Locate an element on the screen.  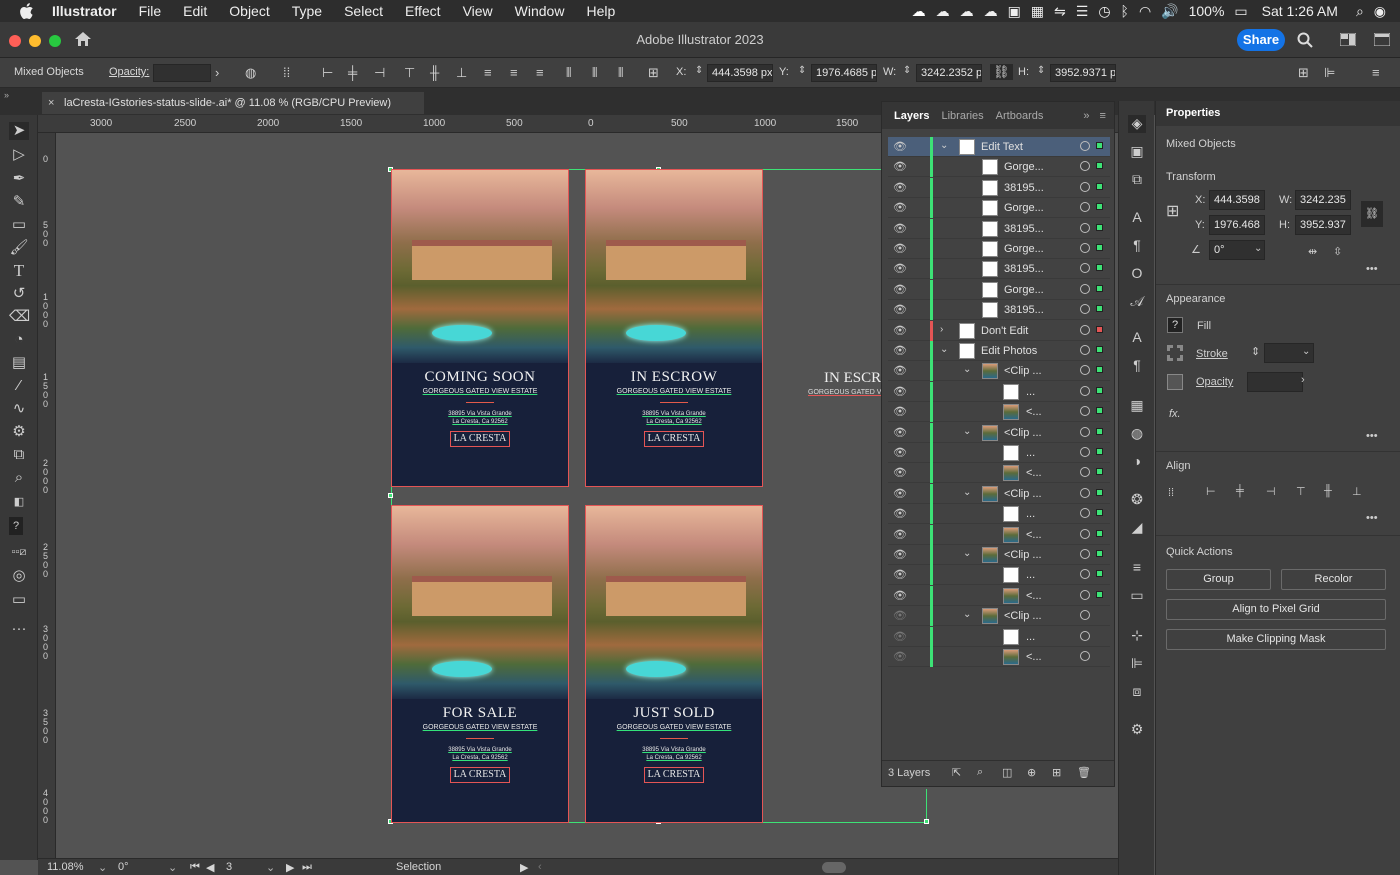
cloud-icon: ☁ is located at coordinates (943, 11).